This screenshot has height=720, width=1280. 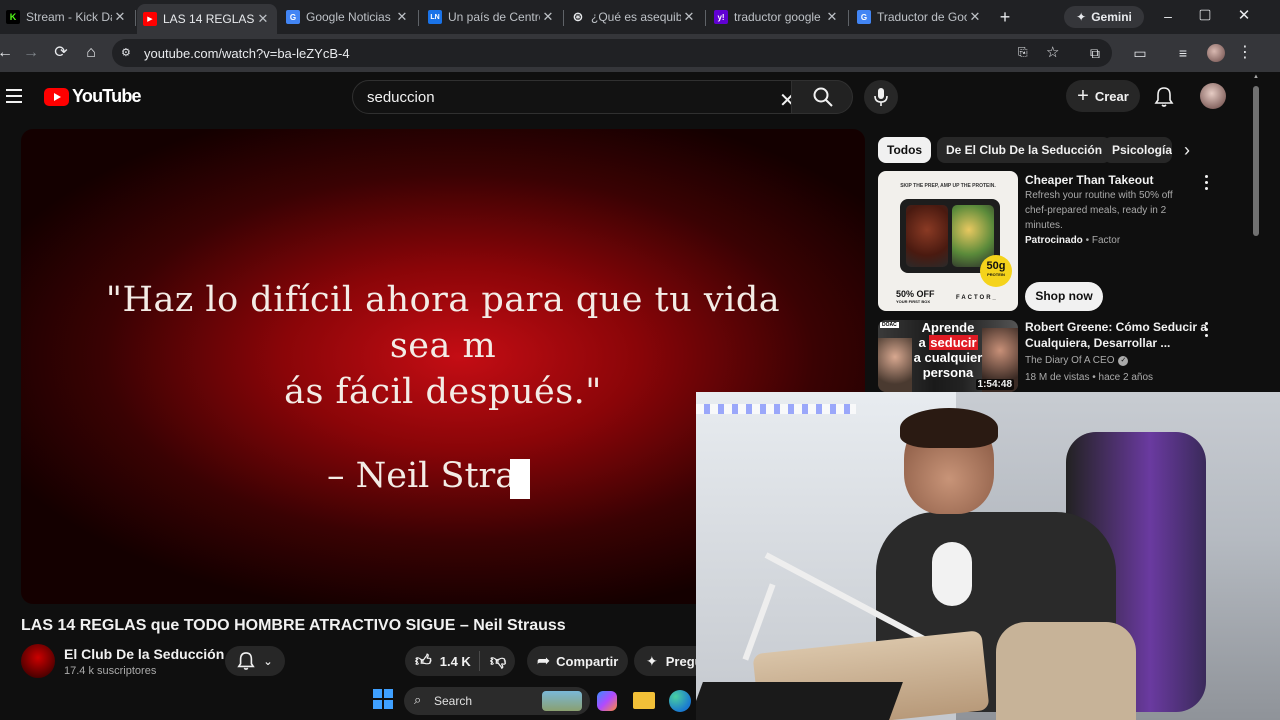 What do you see at coordinates (634, 17) in the screenshot?
I see `browser-tab-asequibilidad: ⊛ ¿Qué es asequibilic ✕` at bounding box center [634, 17].